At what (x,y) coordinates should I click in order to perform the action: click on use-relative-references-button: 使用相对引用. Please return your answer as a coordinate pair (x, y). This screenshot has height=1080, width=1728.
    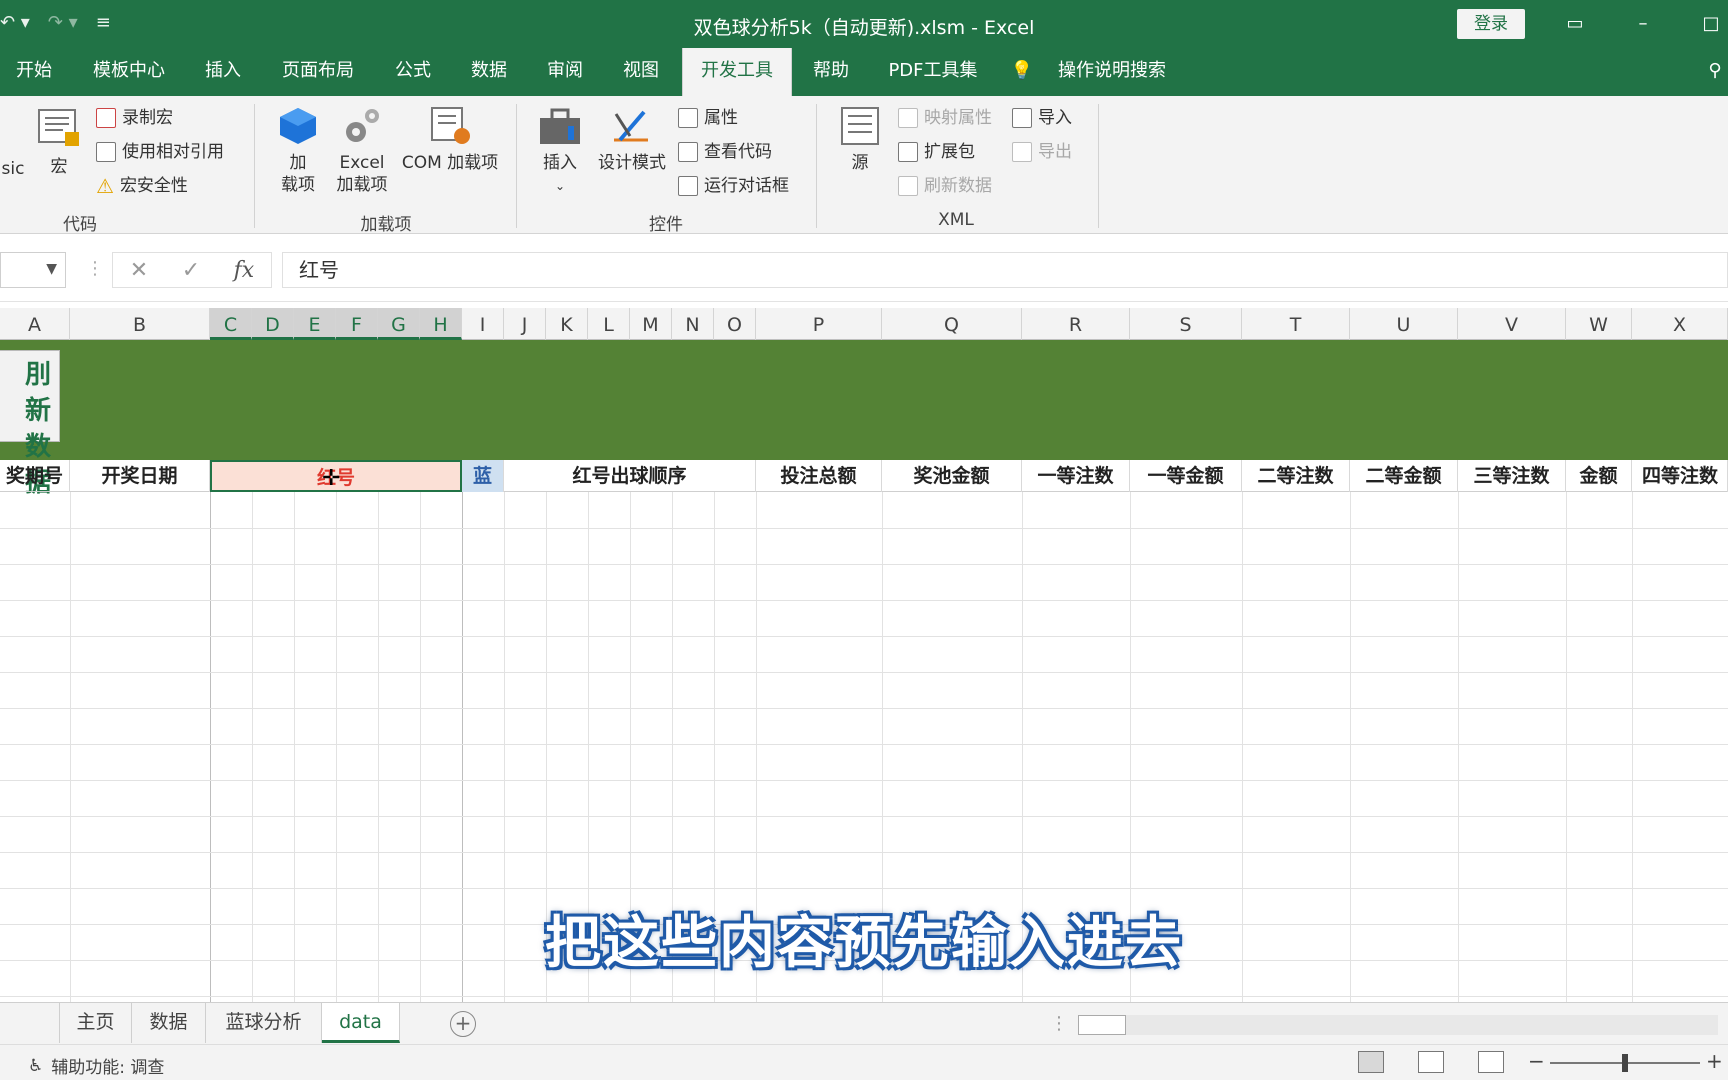
    Looking at the image, I should click on (160, 152).